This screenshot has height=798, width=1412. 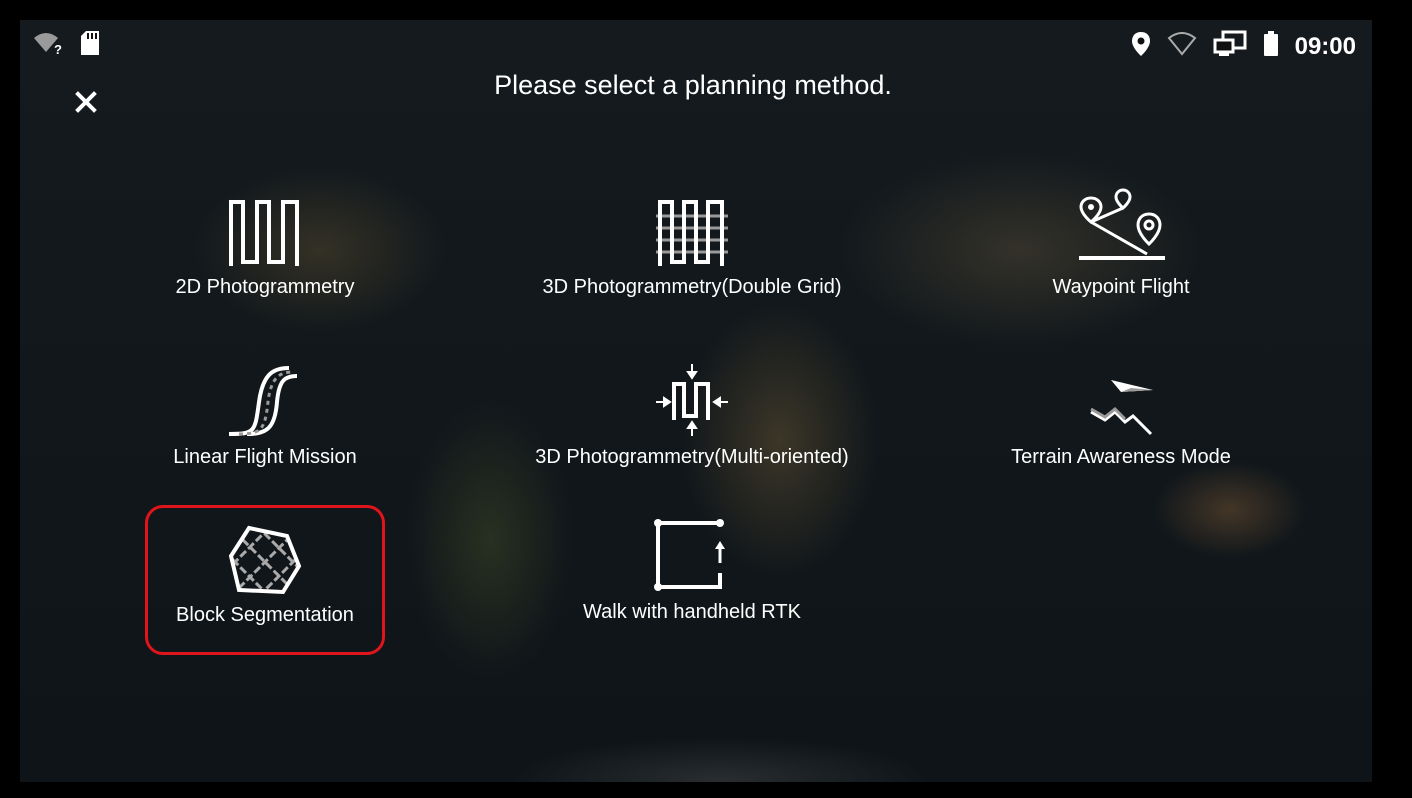 I want to click on option-label: 3D Photogrammetry(Double Grid), so click(x=692, y=287).